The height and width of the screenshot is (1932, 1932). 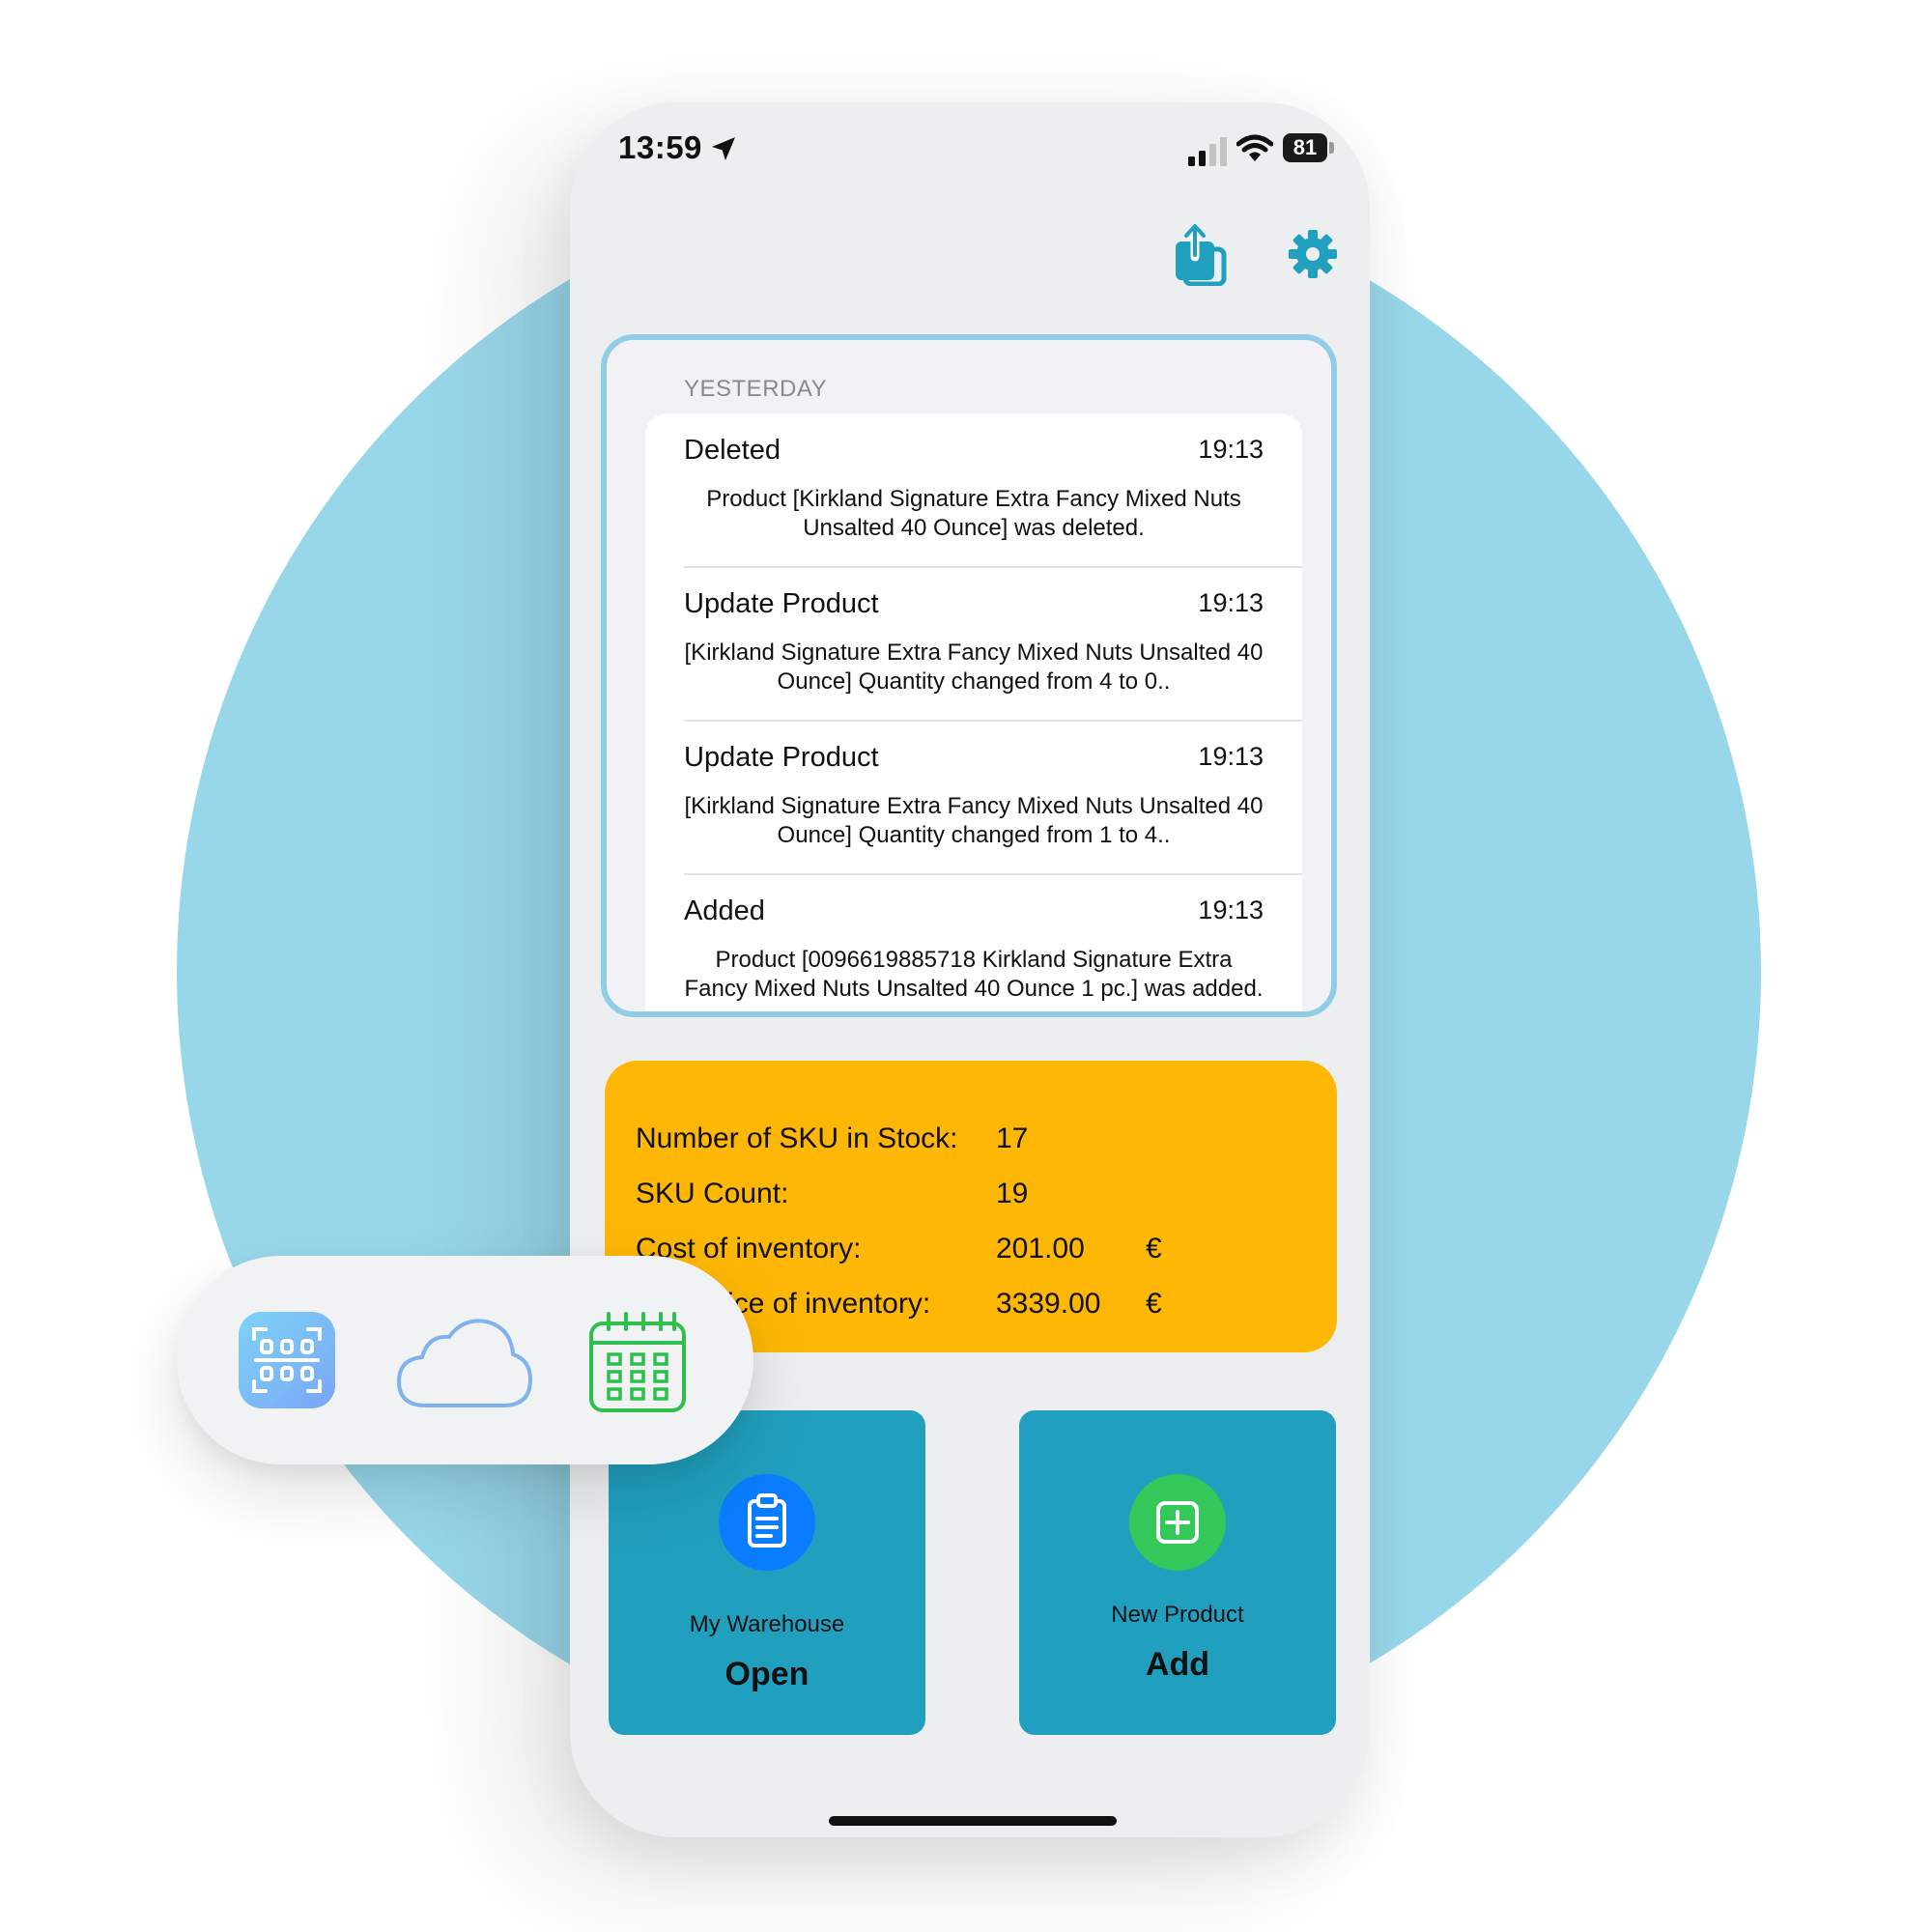 What do you see at coordinates (1048, 1304) in the screenshot?
I see `inventory-sale-price-value: 3339.00` at bounding box center [1048, 1304].